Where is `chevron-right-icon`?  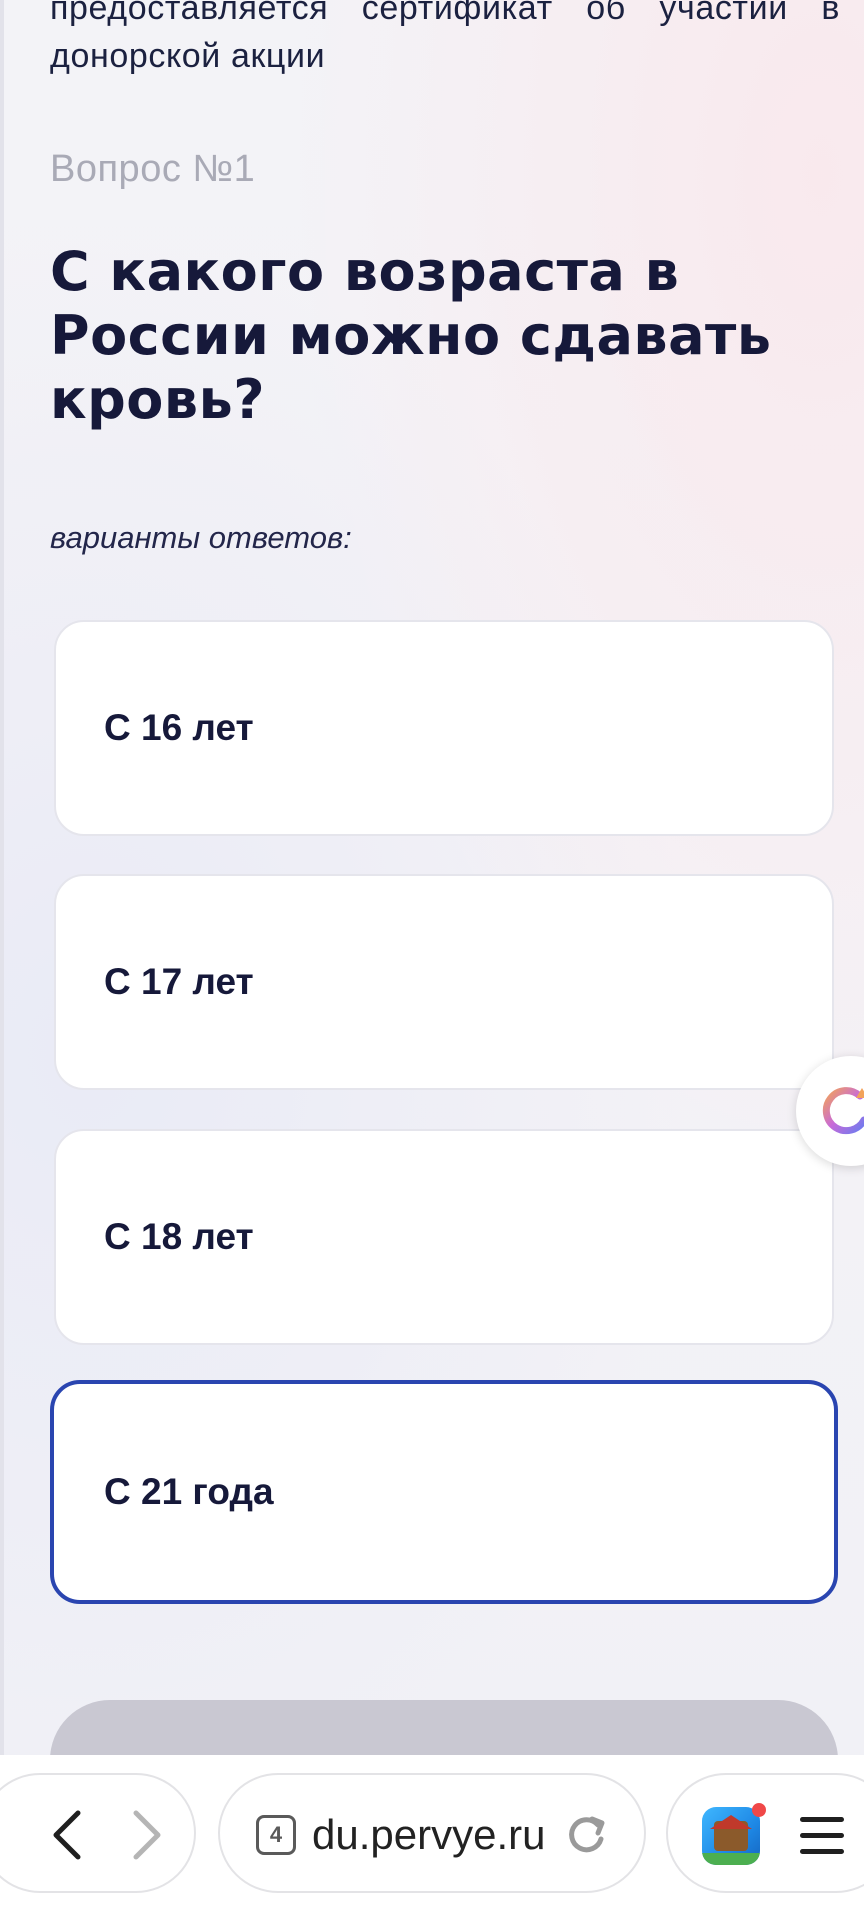 chevron-right-icon is located at coordinates (147, 1835).